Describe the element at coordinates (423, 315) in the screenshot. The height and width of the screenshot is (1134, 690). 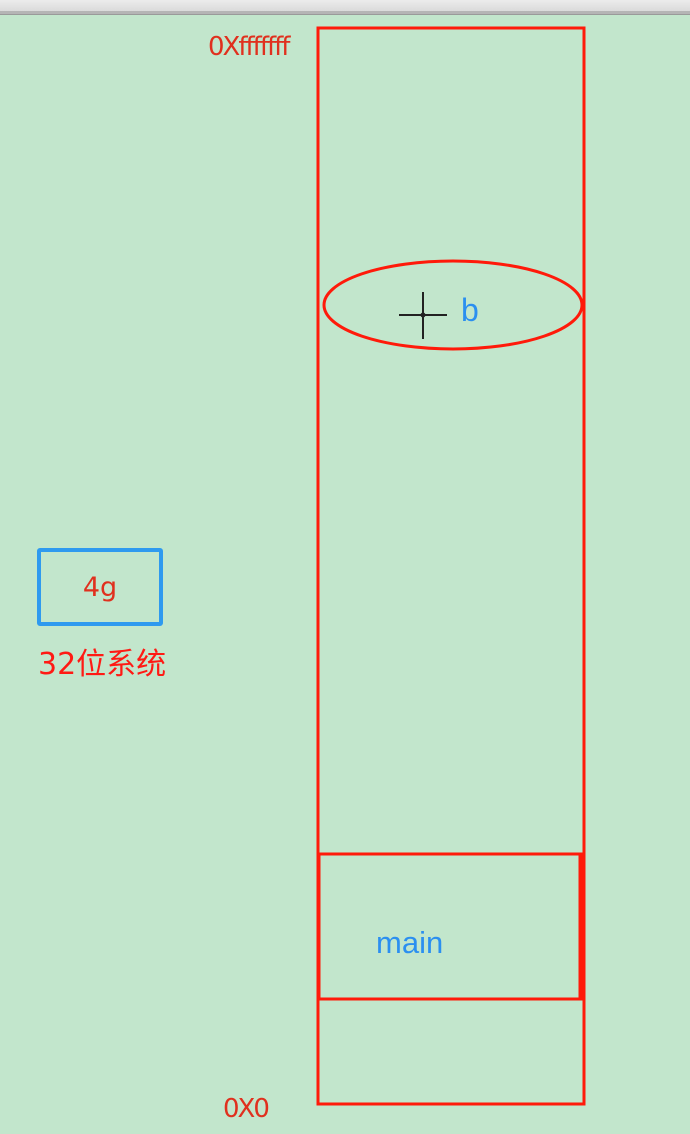
I see `crosshair-center` at that location.